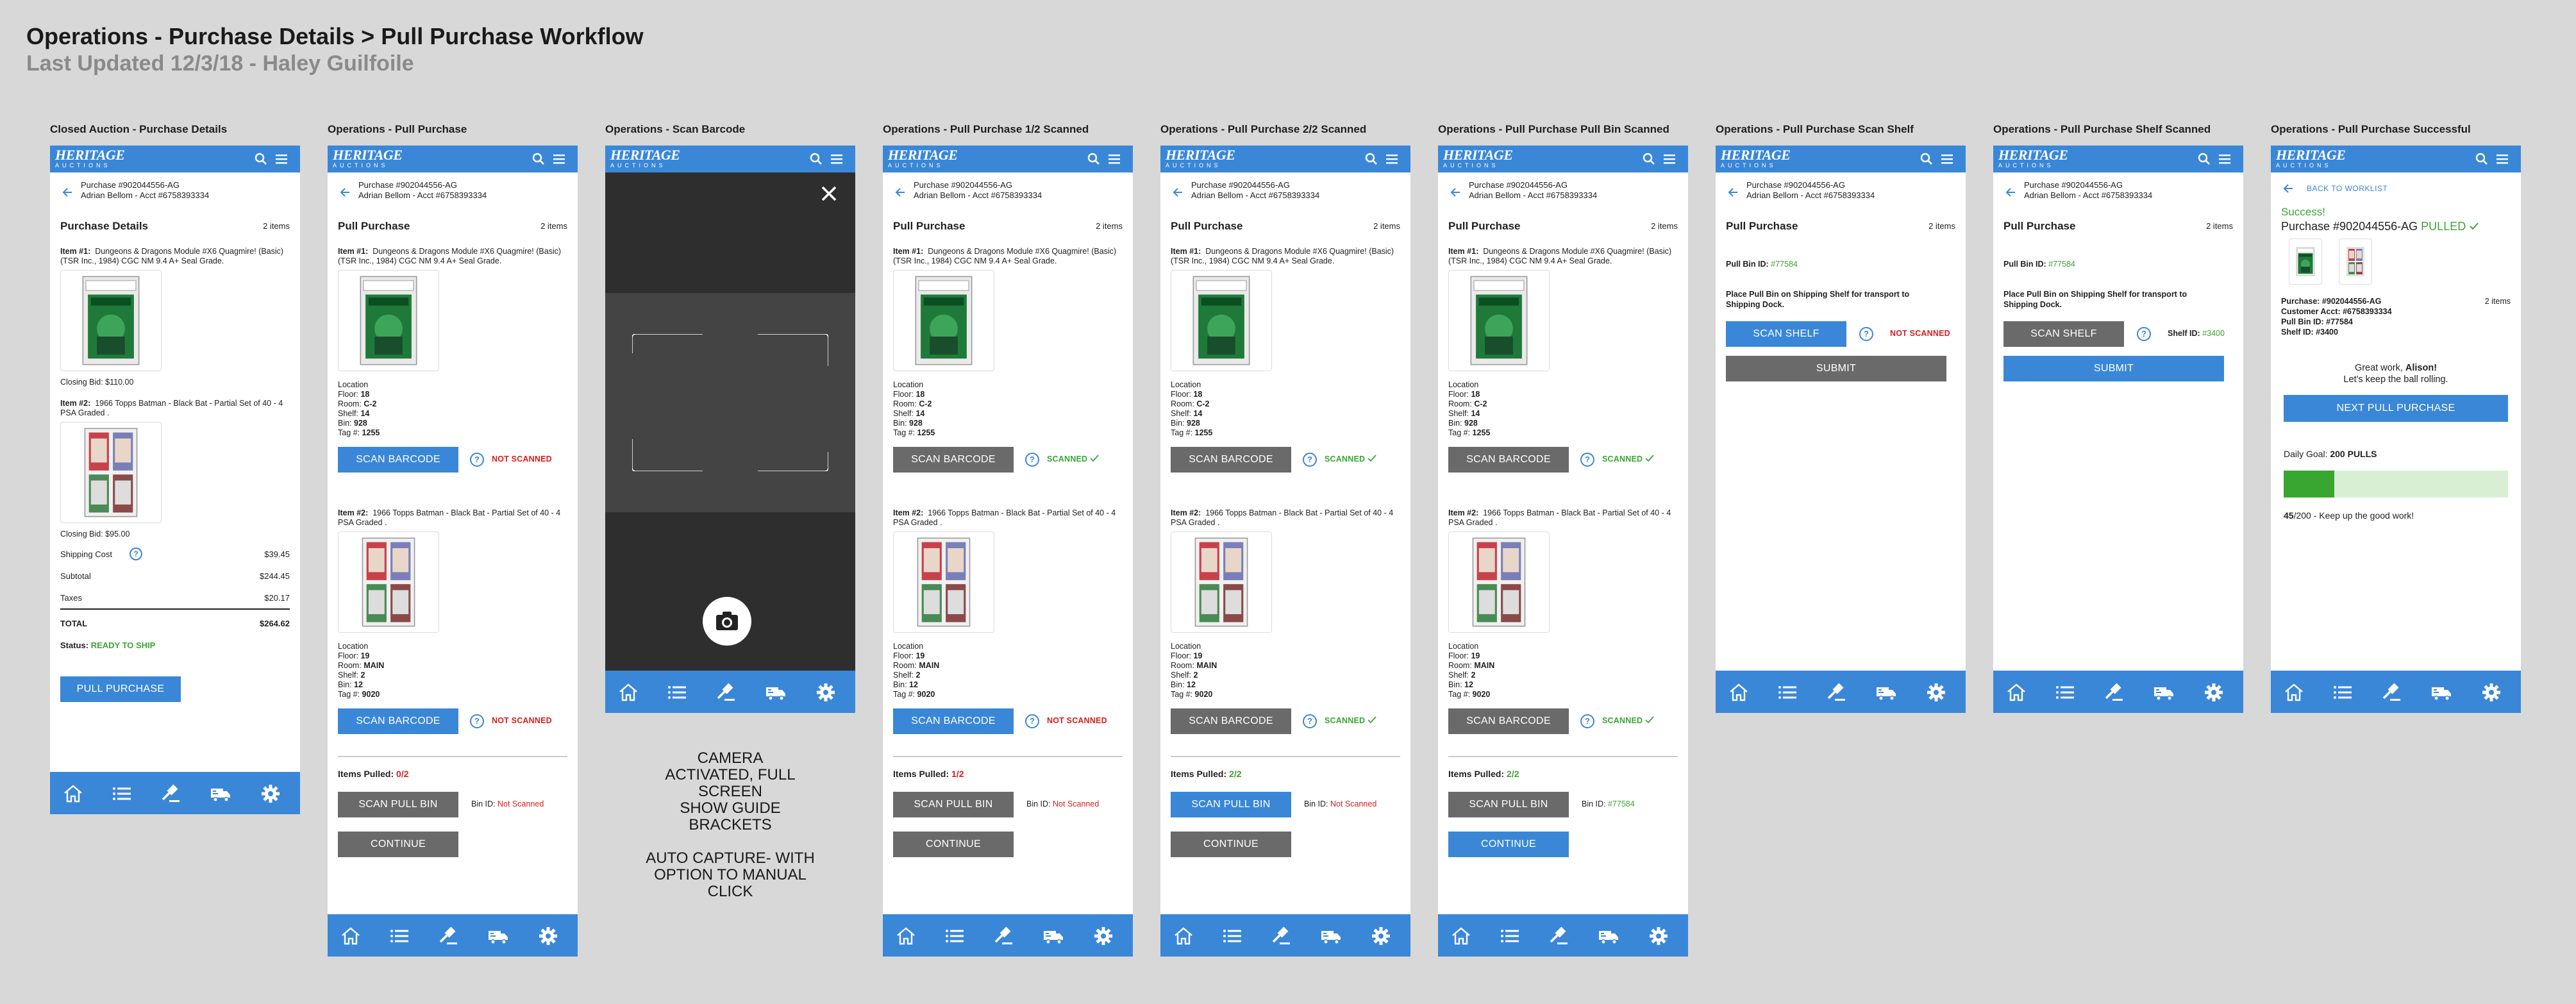 The image size is (2576, 1004). Describe the element at coordinates (829, 193) in the screenshot. I see `close-icon` at that location.